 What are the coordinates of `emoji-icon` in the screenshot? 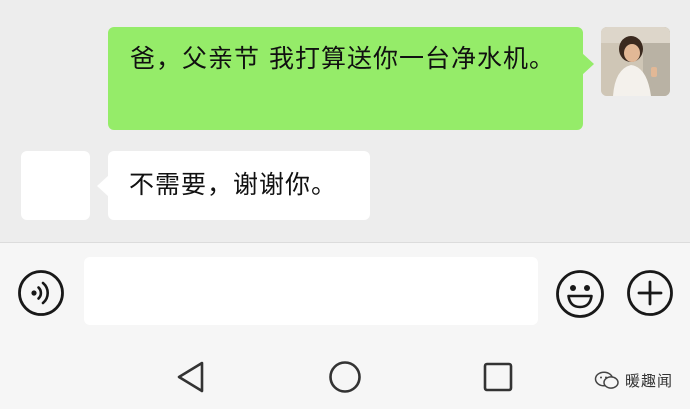 It's located at (580, 294).